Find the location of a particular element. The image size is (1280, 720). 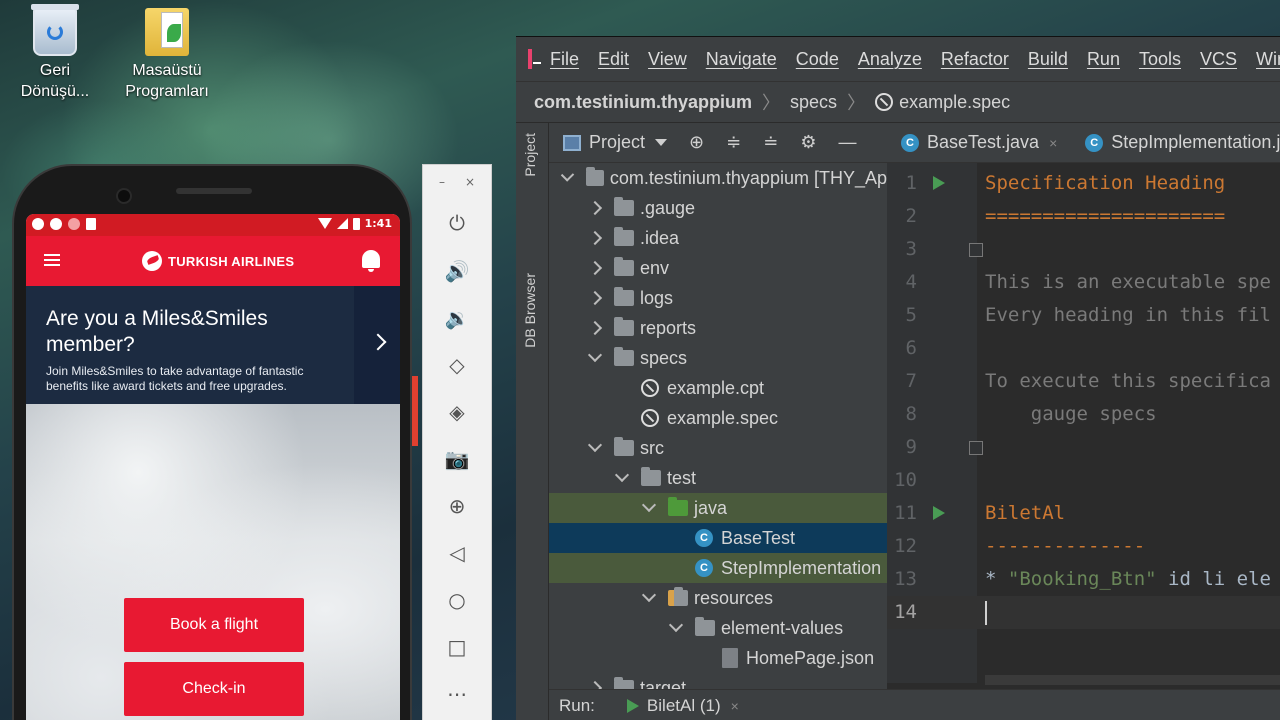

collapse-all-icon: ≐ is located at coordinates (770, 142).